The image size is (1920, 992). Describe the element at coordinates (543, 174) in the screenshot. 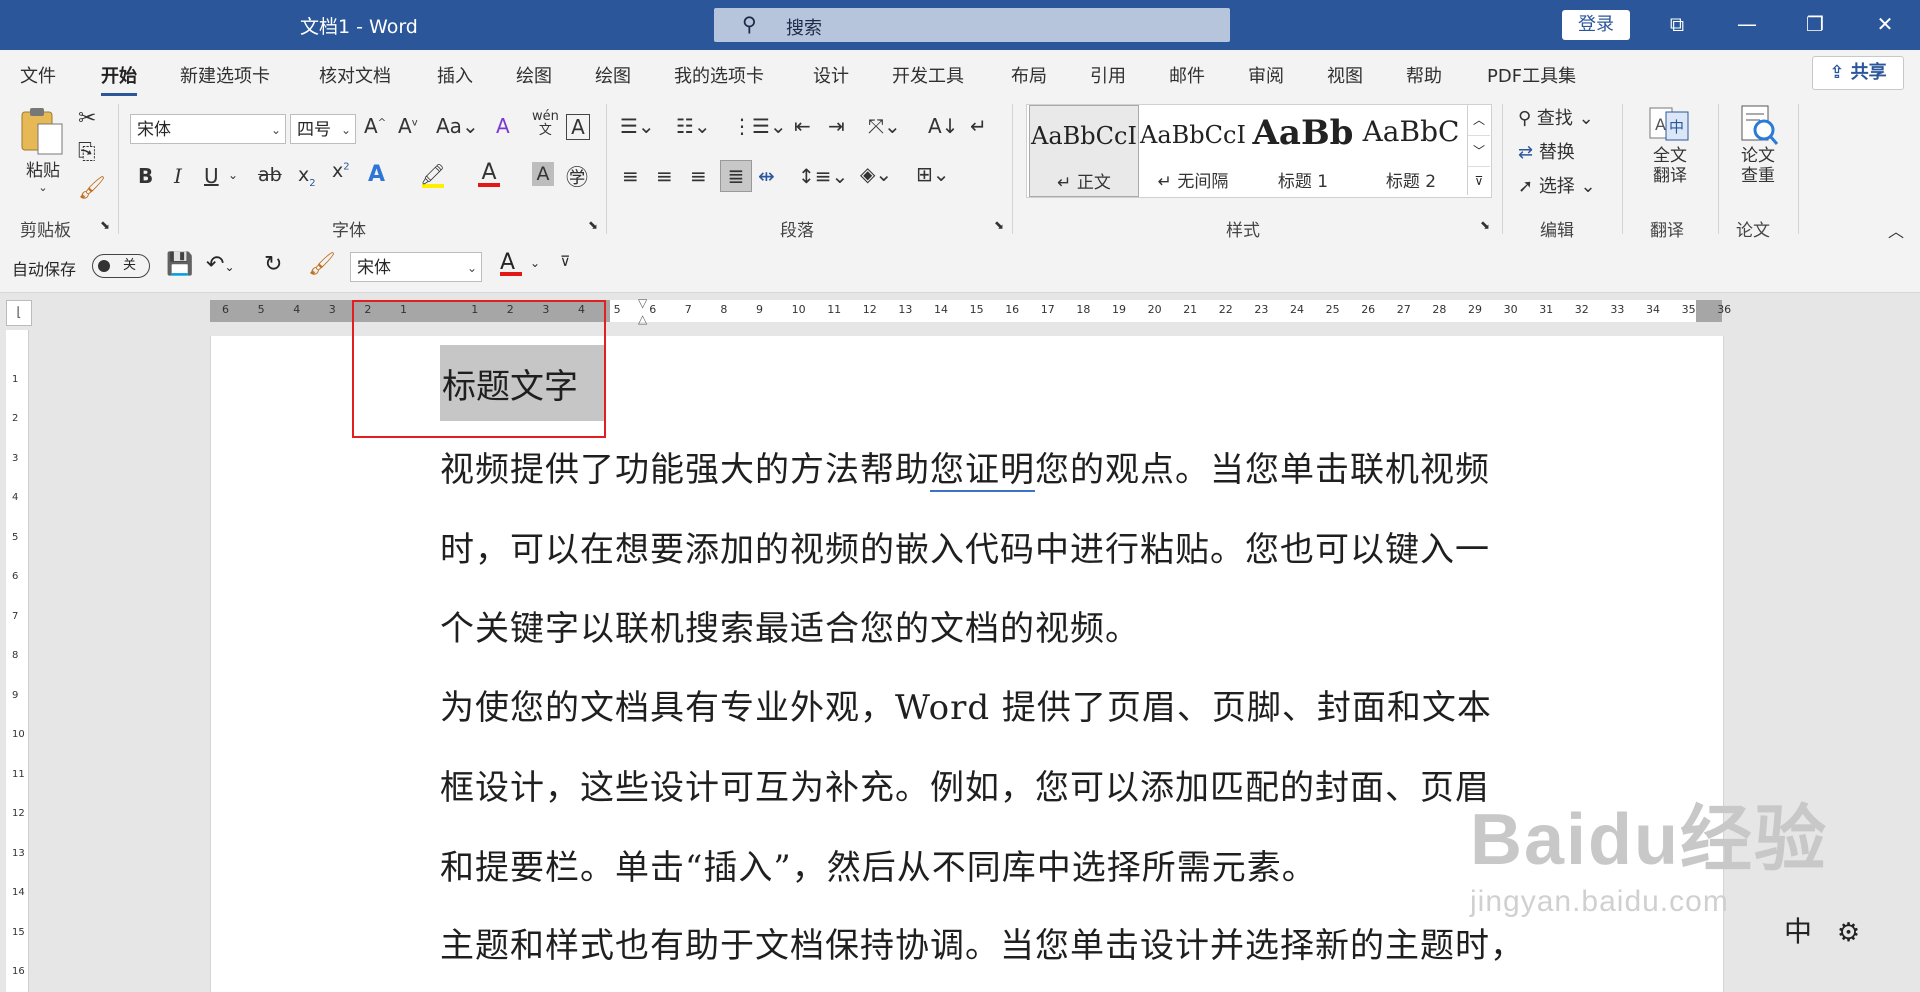

I see `char-shading-icon: A` at that location.